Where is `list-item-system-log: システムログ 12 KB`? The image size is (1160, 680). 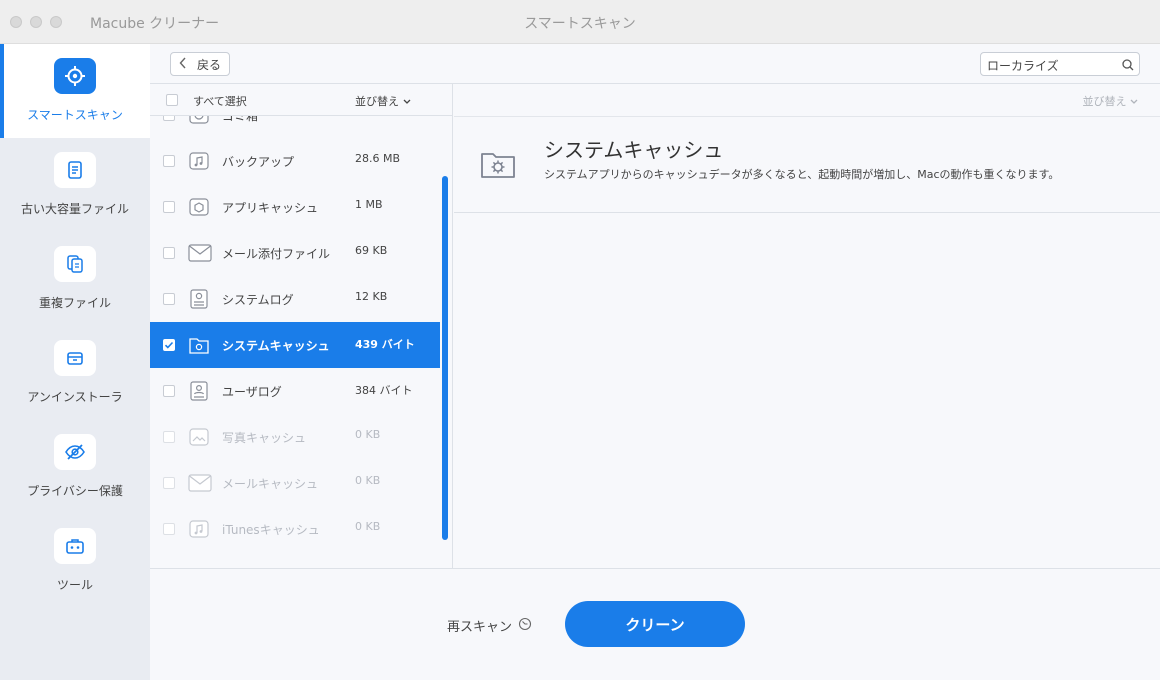
list-item-system-log: システムログ 12 KB is located at coordinates (295, 299).